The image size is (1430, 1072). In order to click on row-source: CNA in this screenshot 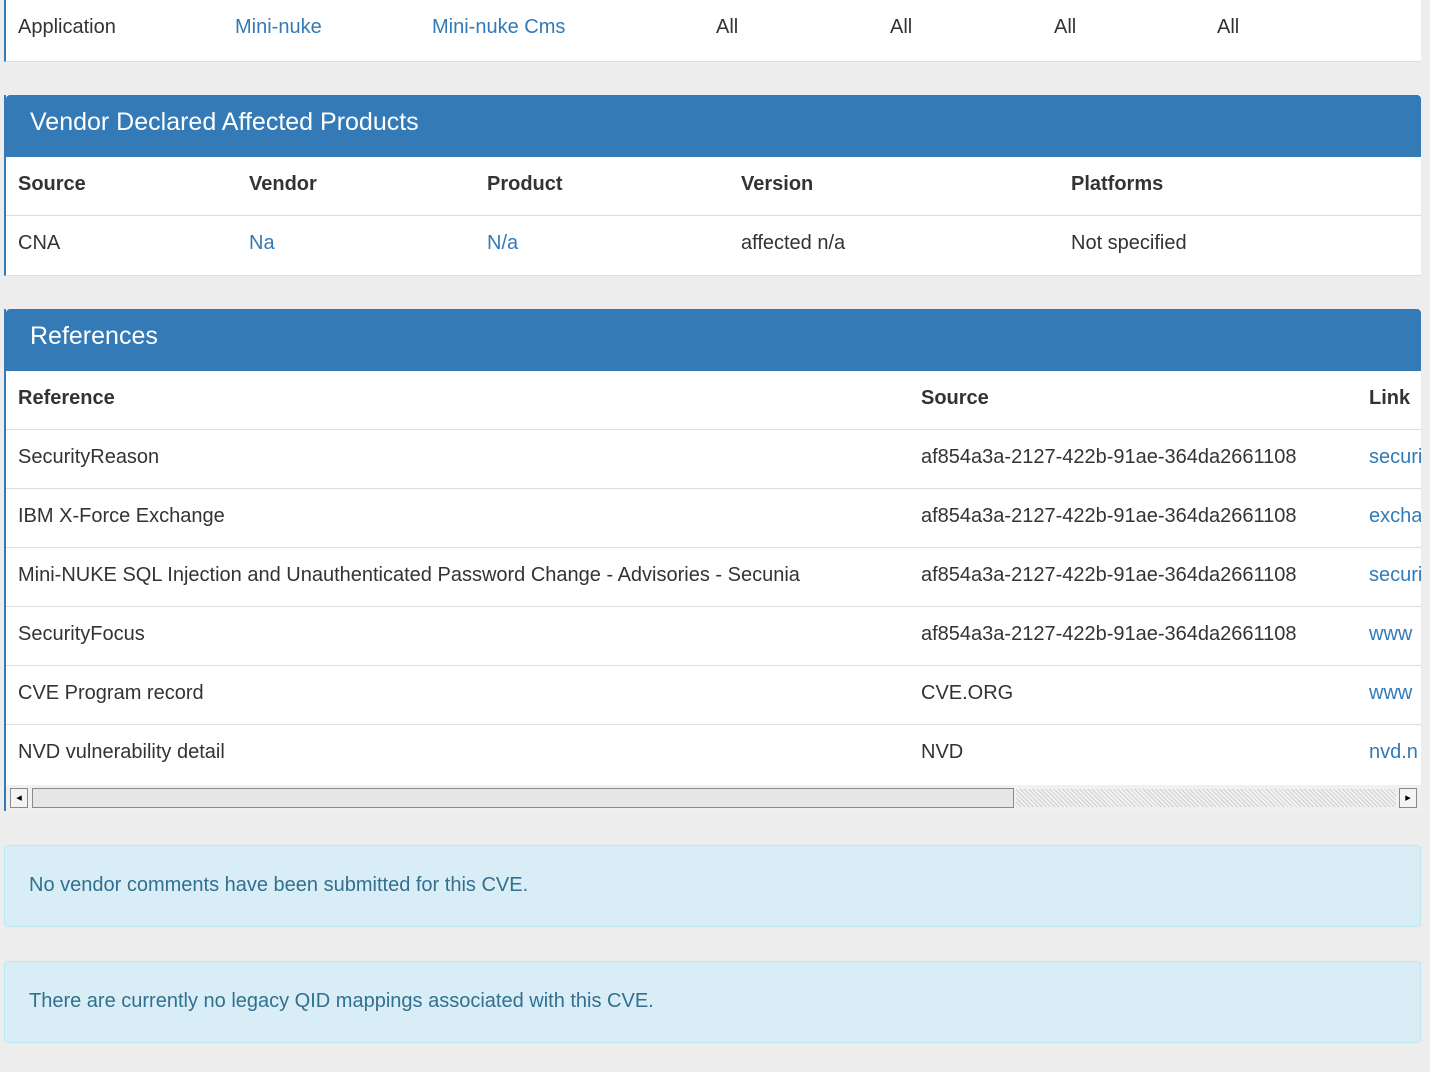, I will do `click(39, 243)`.